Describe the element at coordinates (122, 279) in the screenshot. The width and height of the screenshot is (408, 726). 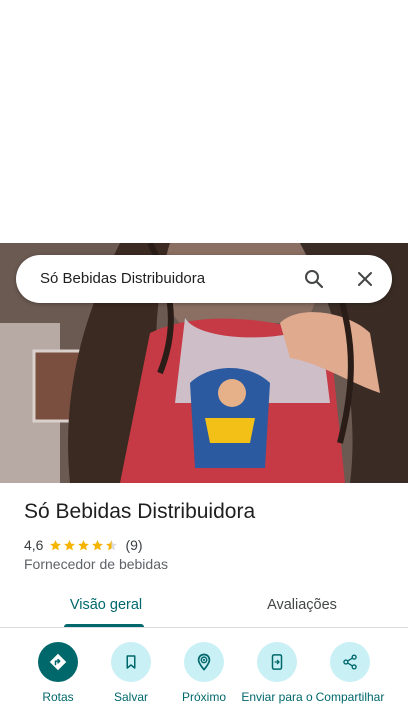
I see `search-input: Só Bebidas Distribuidora` at that location.